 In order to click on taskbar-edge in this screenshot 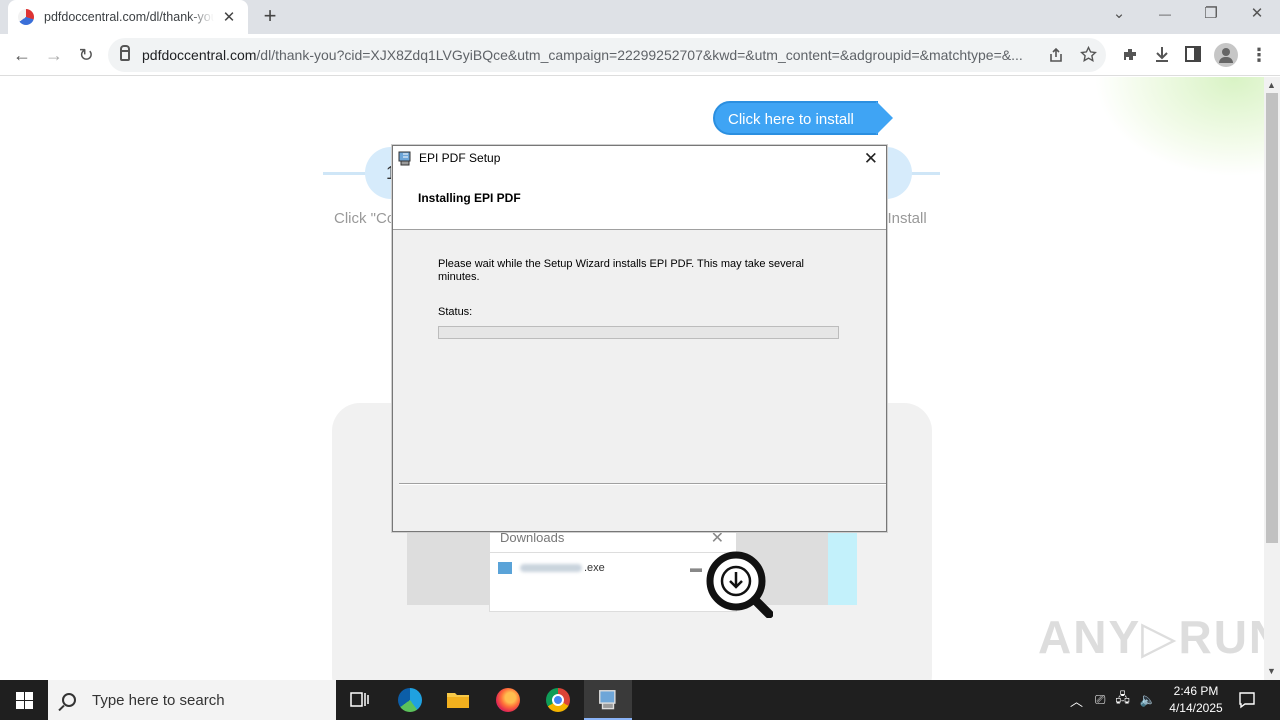, I will do `click(410, 700)`.